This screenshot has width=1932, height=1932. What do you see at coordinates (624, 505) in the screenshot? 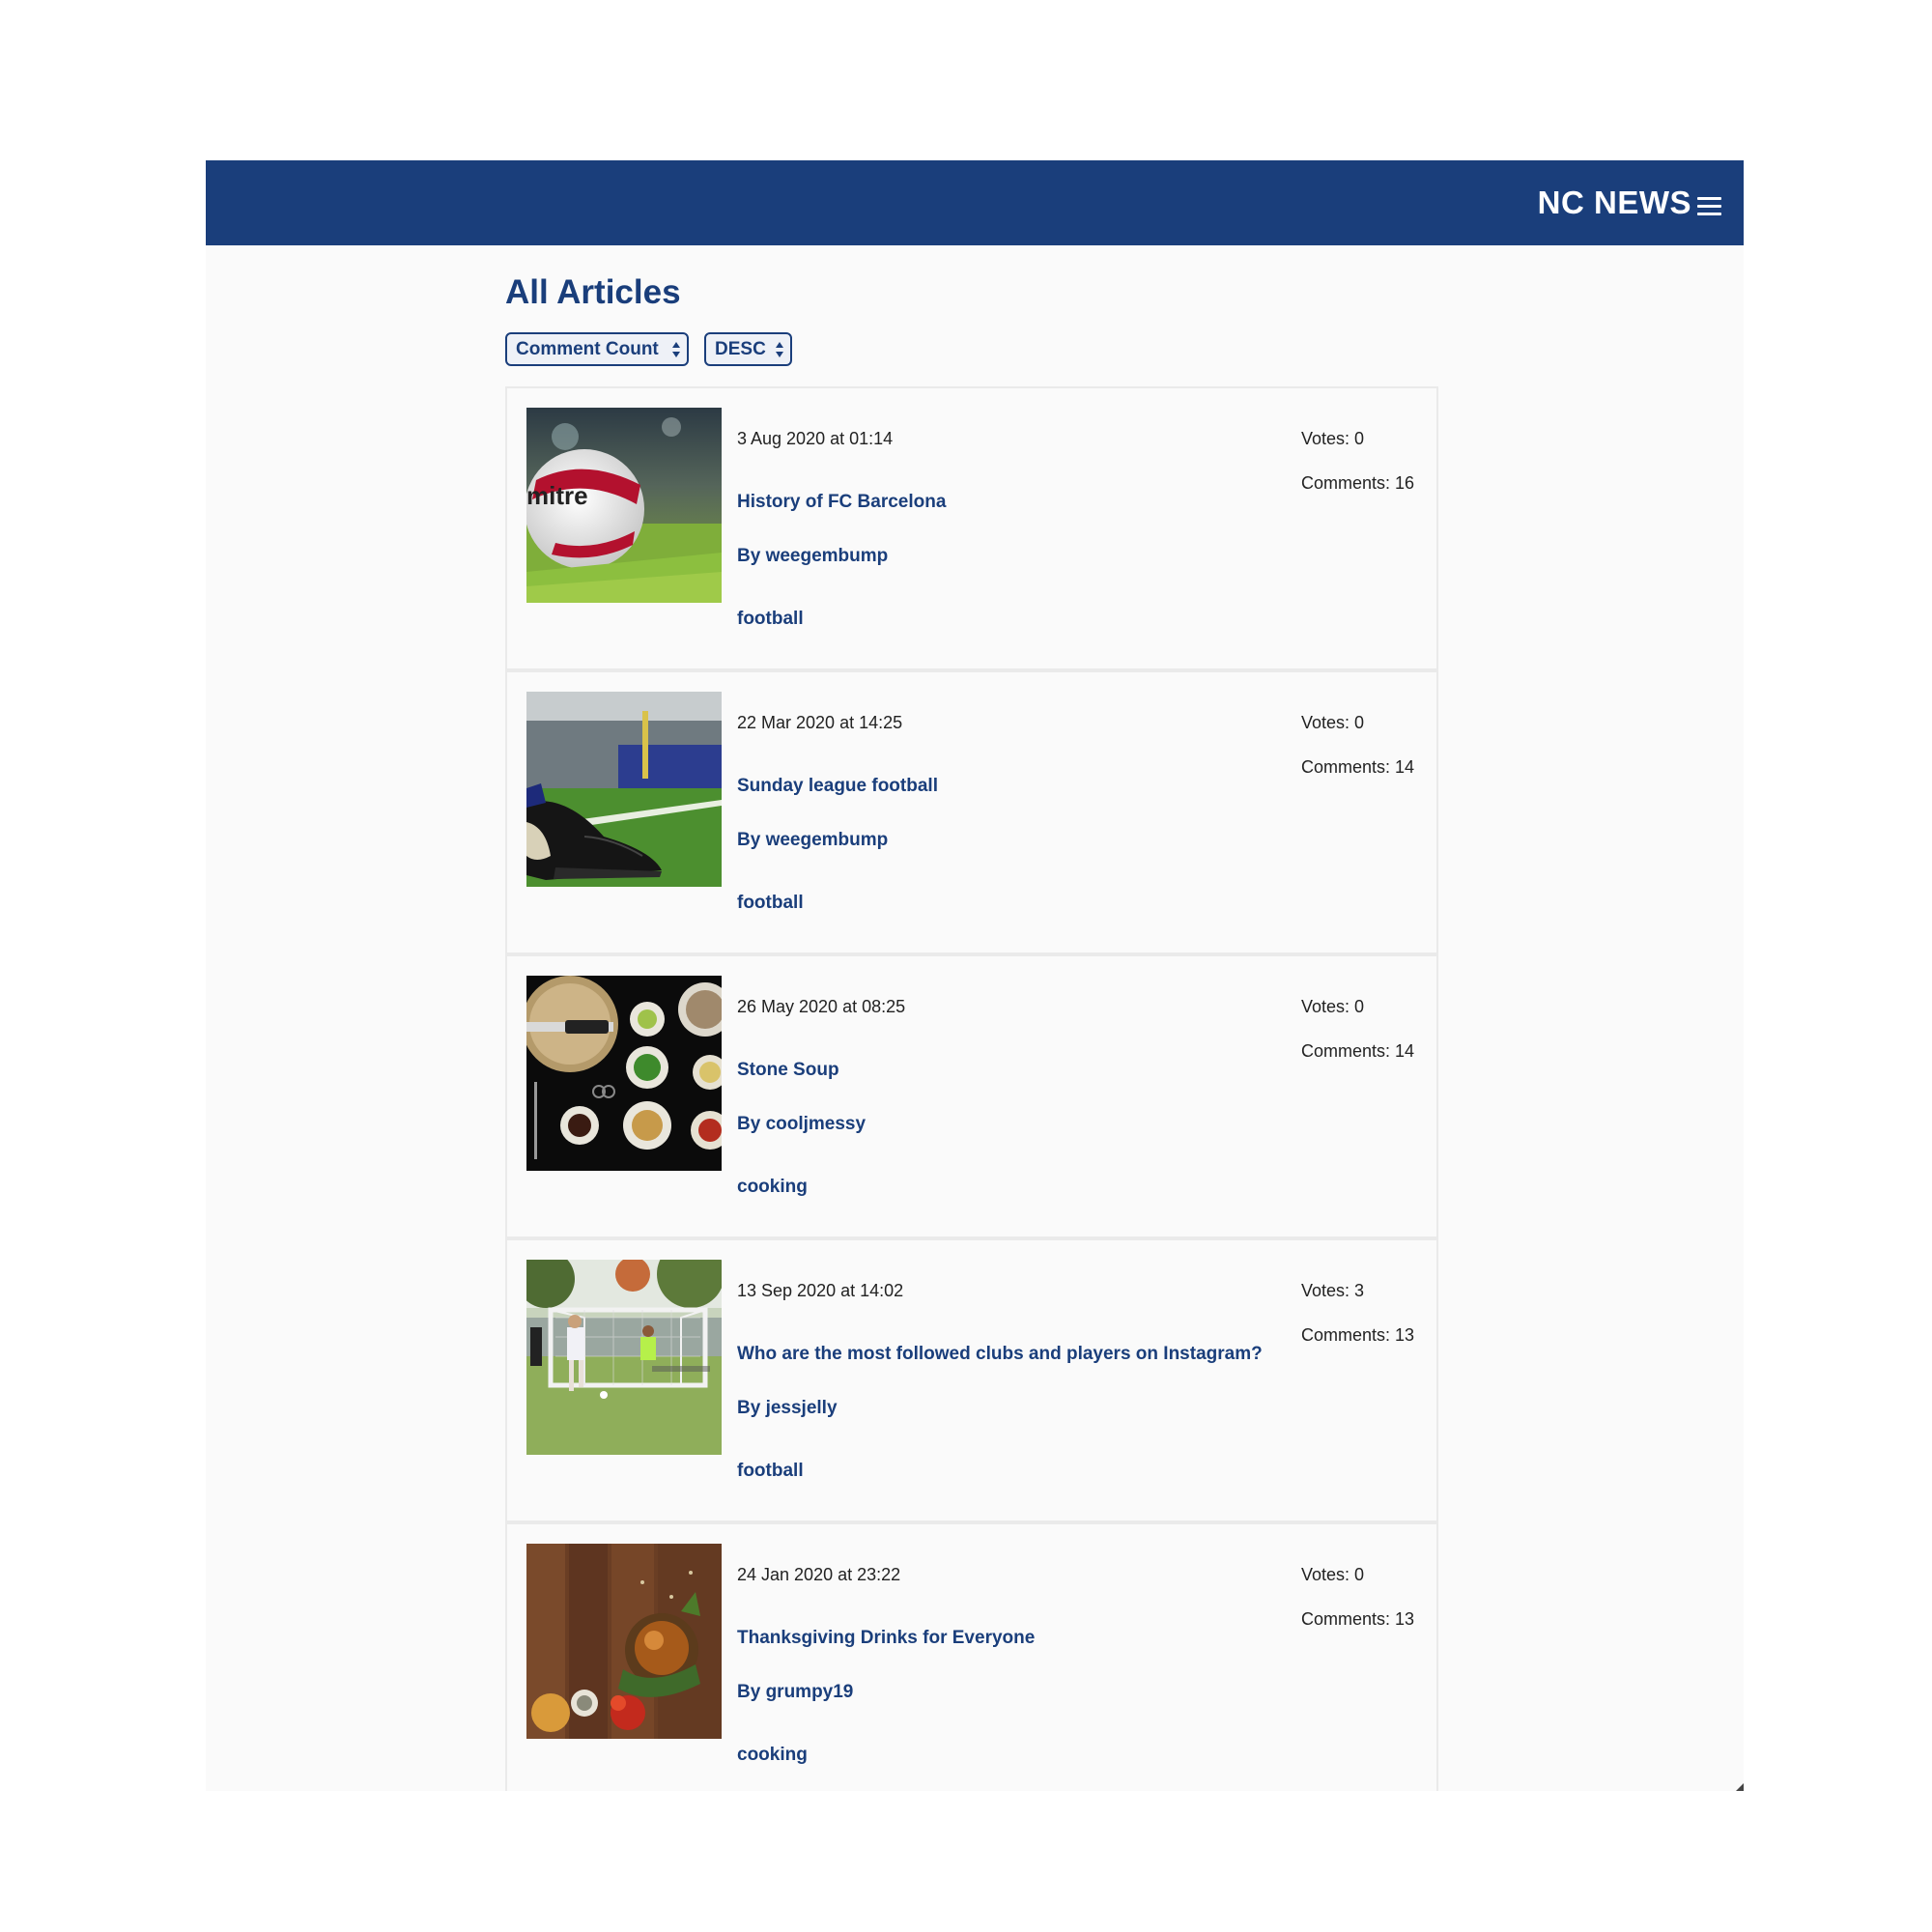
I see `football-on-grass-photo: mitre` at bounding box center [624, 505].